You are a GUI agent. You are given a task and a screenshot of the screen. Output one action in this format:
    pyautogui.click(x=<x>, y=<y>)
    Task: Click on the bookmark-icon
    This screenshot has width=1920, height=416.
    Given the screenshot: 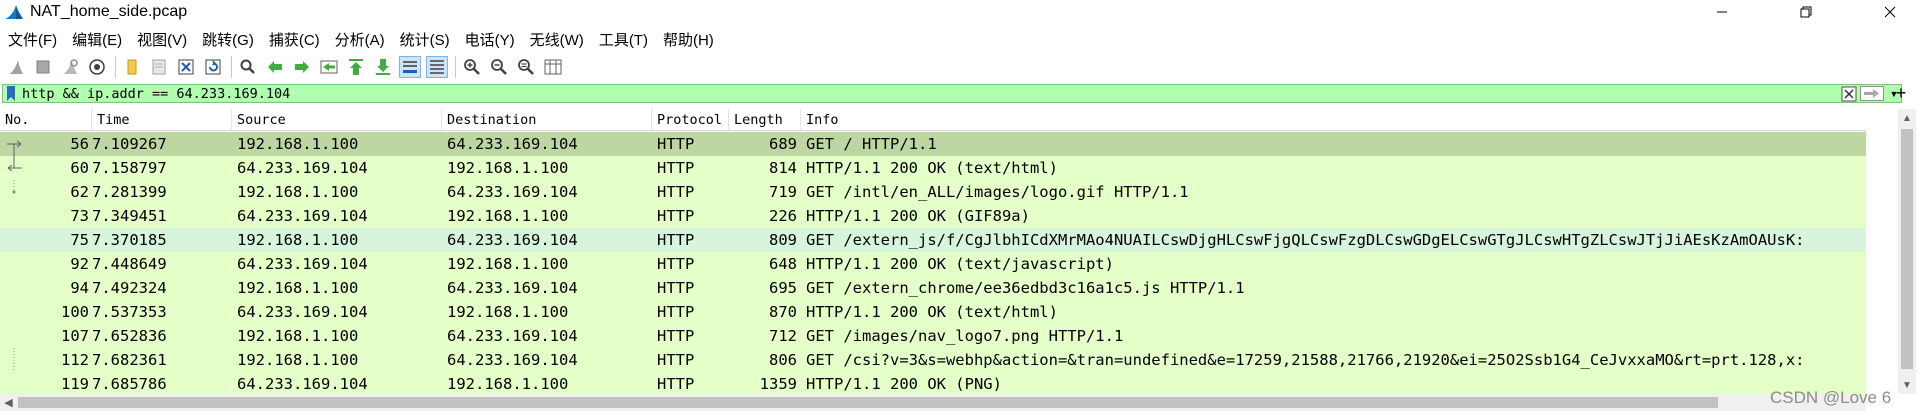 What is the action you would take?
    pyautogui.click(x=11, y=93)
    